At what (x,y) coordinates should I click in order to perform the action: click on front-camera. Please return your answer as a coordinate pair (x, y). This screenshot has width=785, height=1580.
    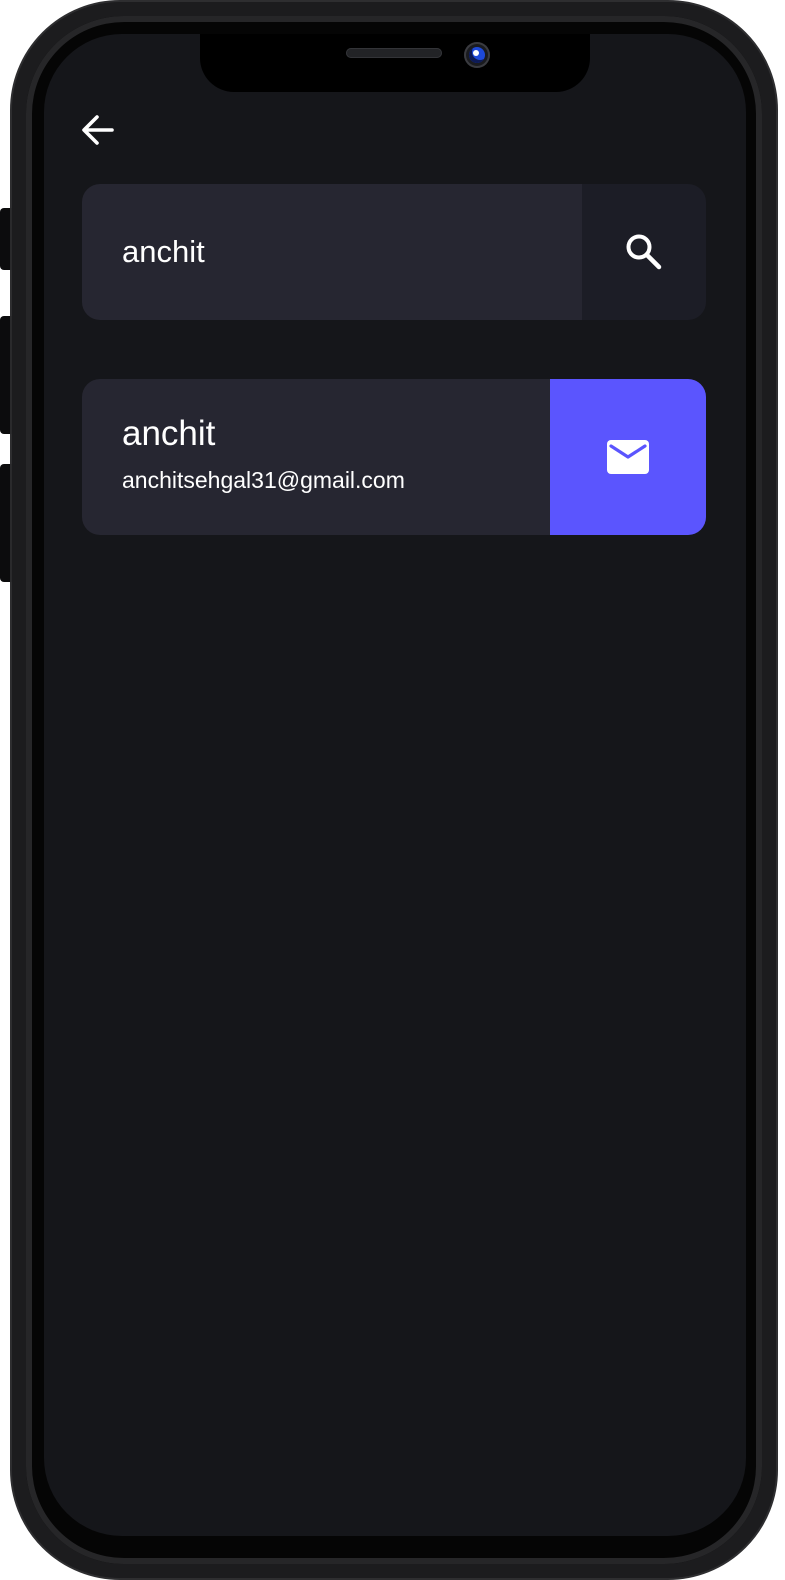
    Looking at the image, I should click on (477, 55).